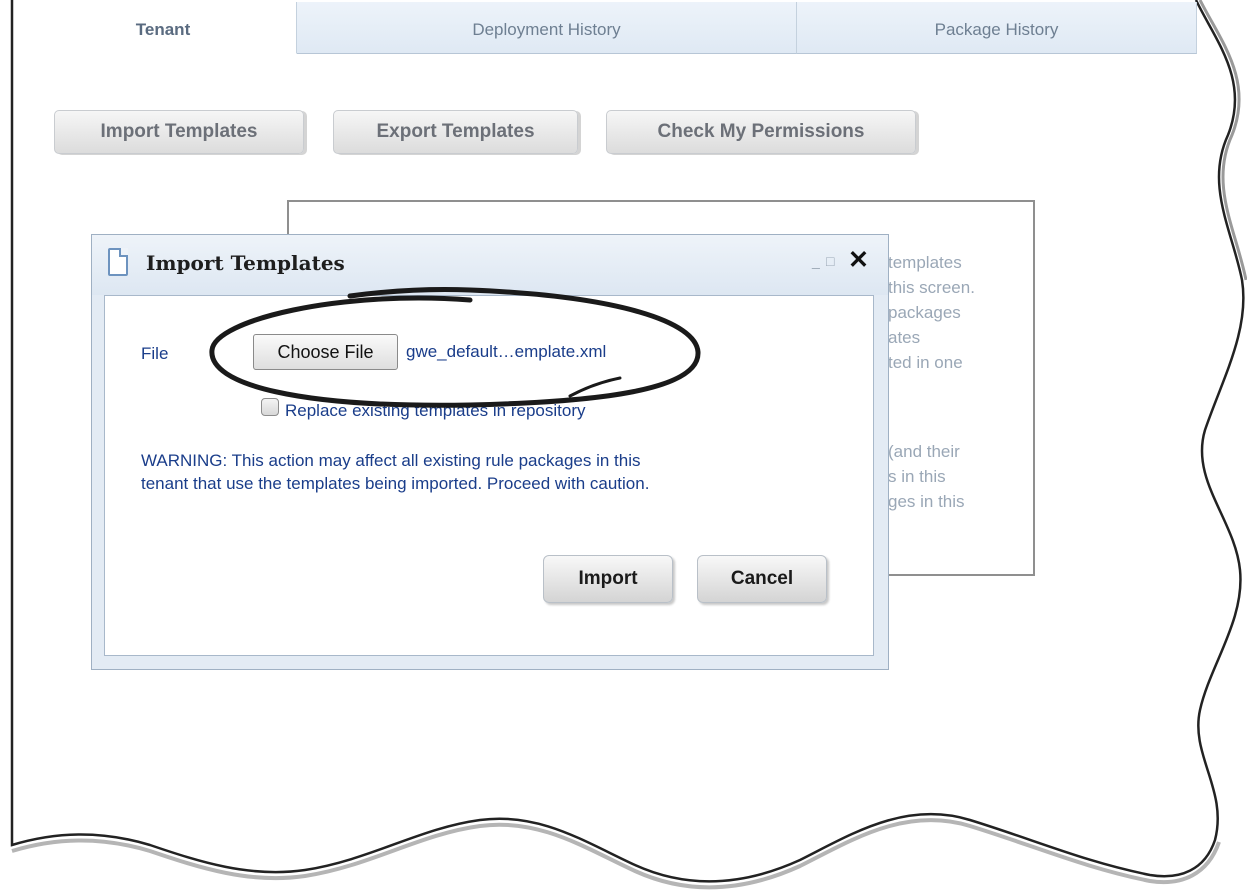  Describe the element at coordinates (761, 132) in the screenshot. I see `check-permissions-button: Check My Permissions` at that location.